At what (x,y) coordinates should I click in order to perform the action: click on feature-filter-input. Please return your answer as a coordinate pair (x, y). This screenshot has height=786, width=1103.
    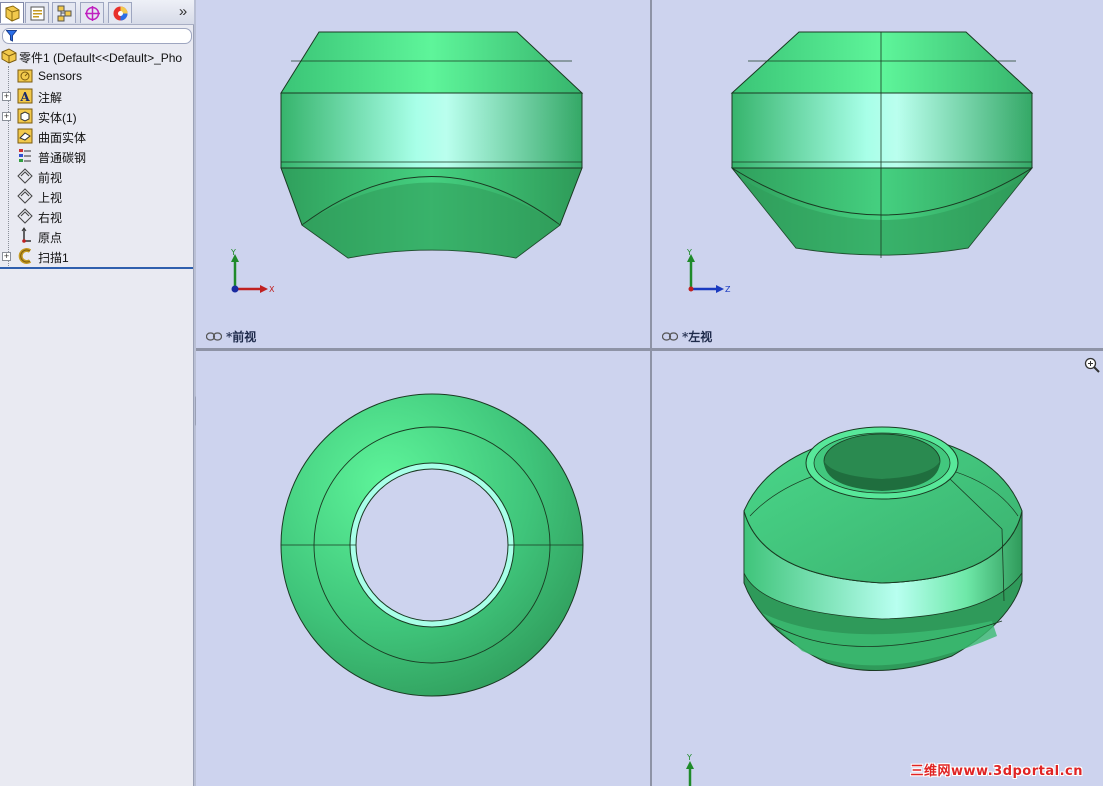
    Looking at the image, I should click on (97, 36).